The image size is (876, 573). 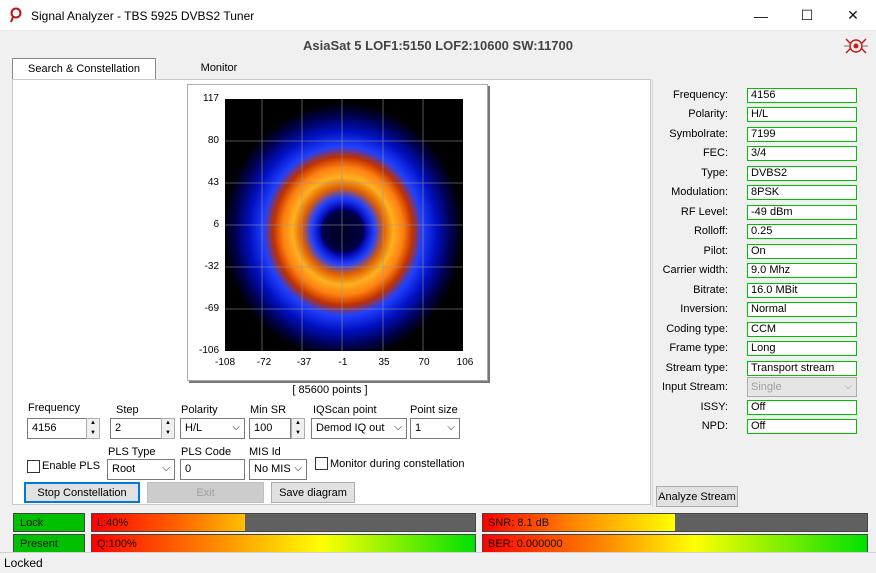 I want to click on y-tick: -69, so click(x=211, y=308).